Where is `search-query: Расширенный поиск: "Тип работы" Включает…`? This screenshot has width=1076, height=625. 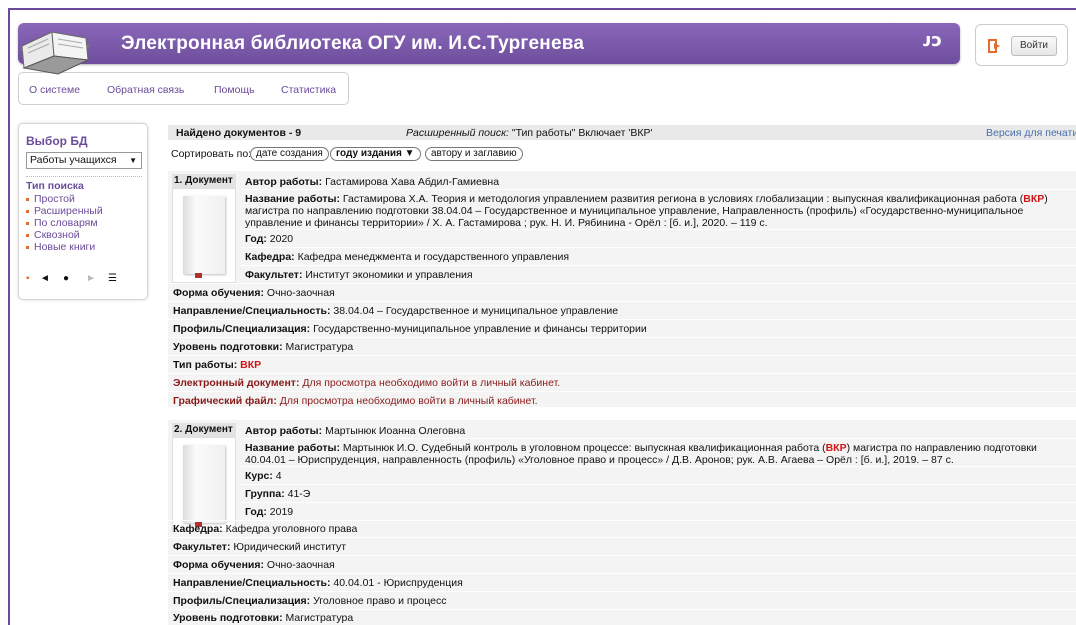 search-query: Расширенный поиск: "Тип работы" Включает… is located at coordinates (529, 133).